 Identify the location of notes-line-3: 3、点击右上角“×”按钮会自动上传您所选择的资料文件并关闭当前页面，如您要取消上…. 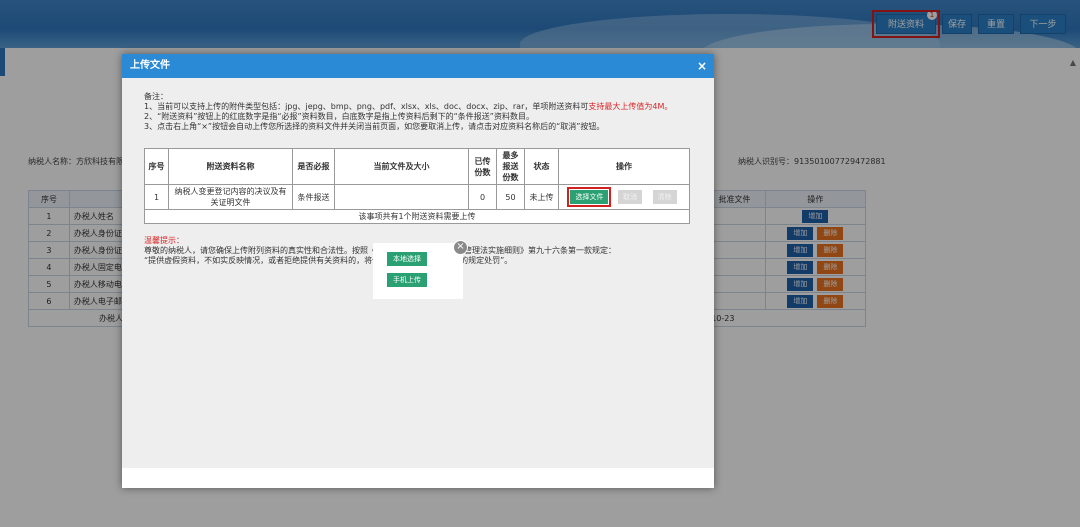
(374, 126).